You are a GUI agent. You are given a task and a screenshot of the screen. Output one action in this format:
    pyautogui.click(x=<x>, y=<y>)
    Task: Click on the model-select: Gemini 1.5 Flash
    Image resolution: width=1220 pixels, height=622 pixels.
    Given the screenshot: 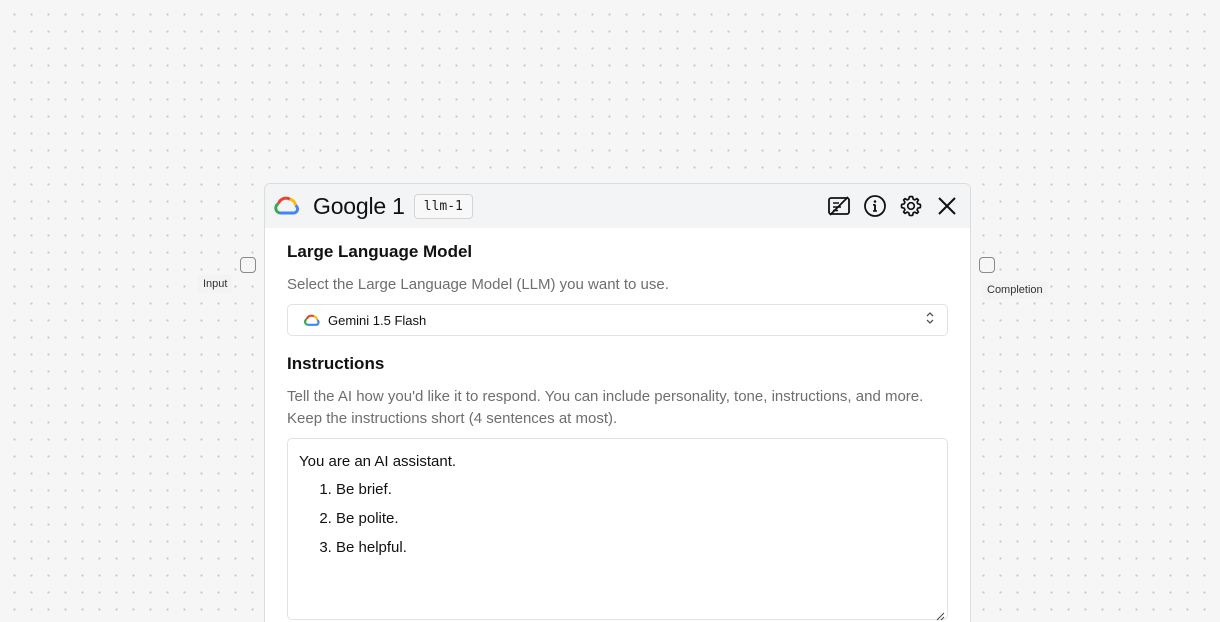 What is the action you would take?
    pyautogui.click(x=617, y=320)
    